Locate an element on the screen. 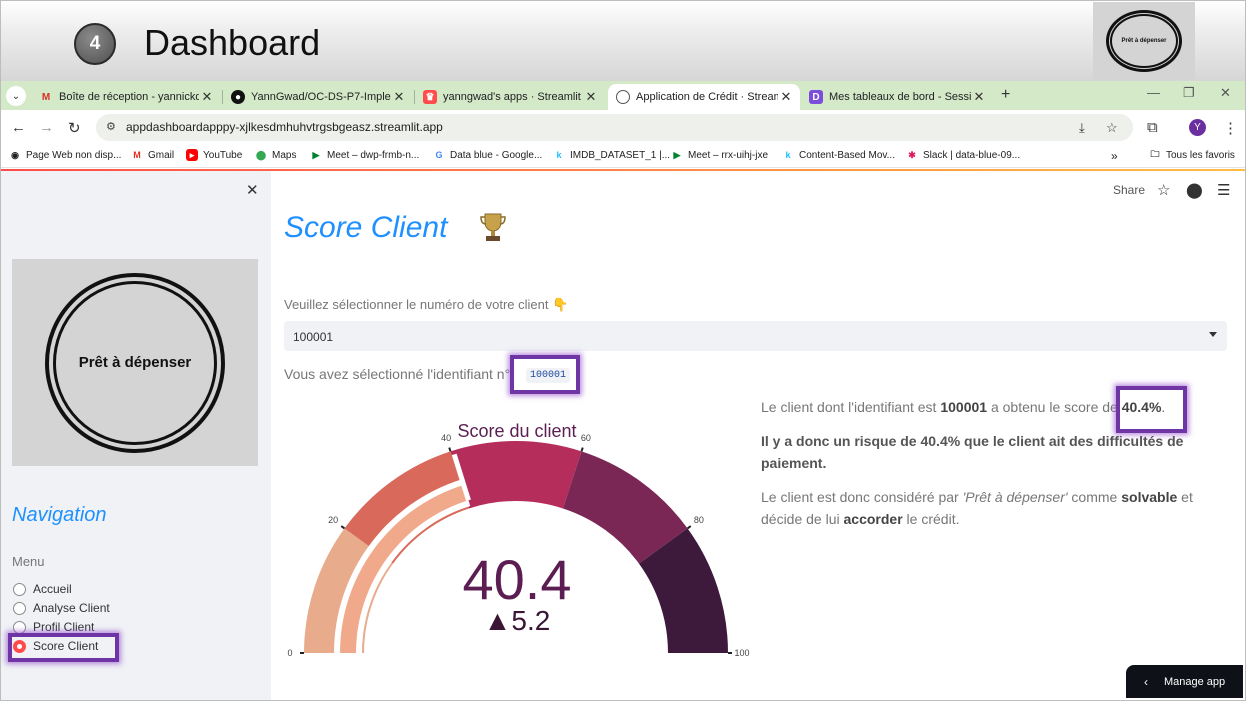 This screenshot has width=1246, height=701. new-tab-button: + is located at coordinates (1005, 95).